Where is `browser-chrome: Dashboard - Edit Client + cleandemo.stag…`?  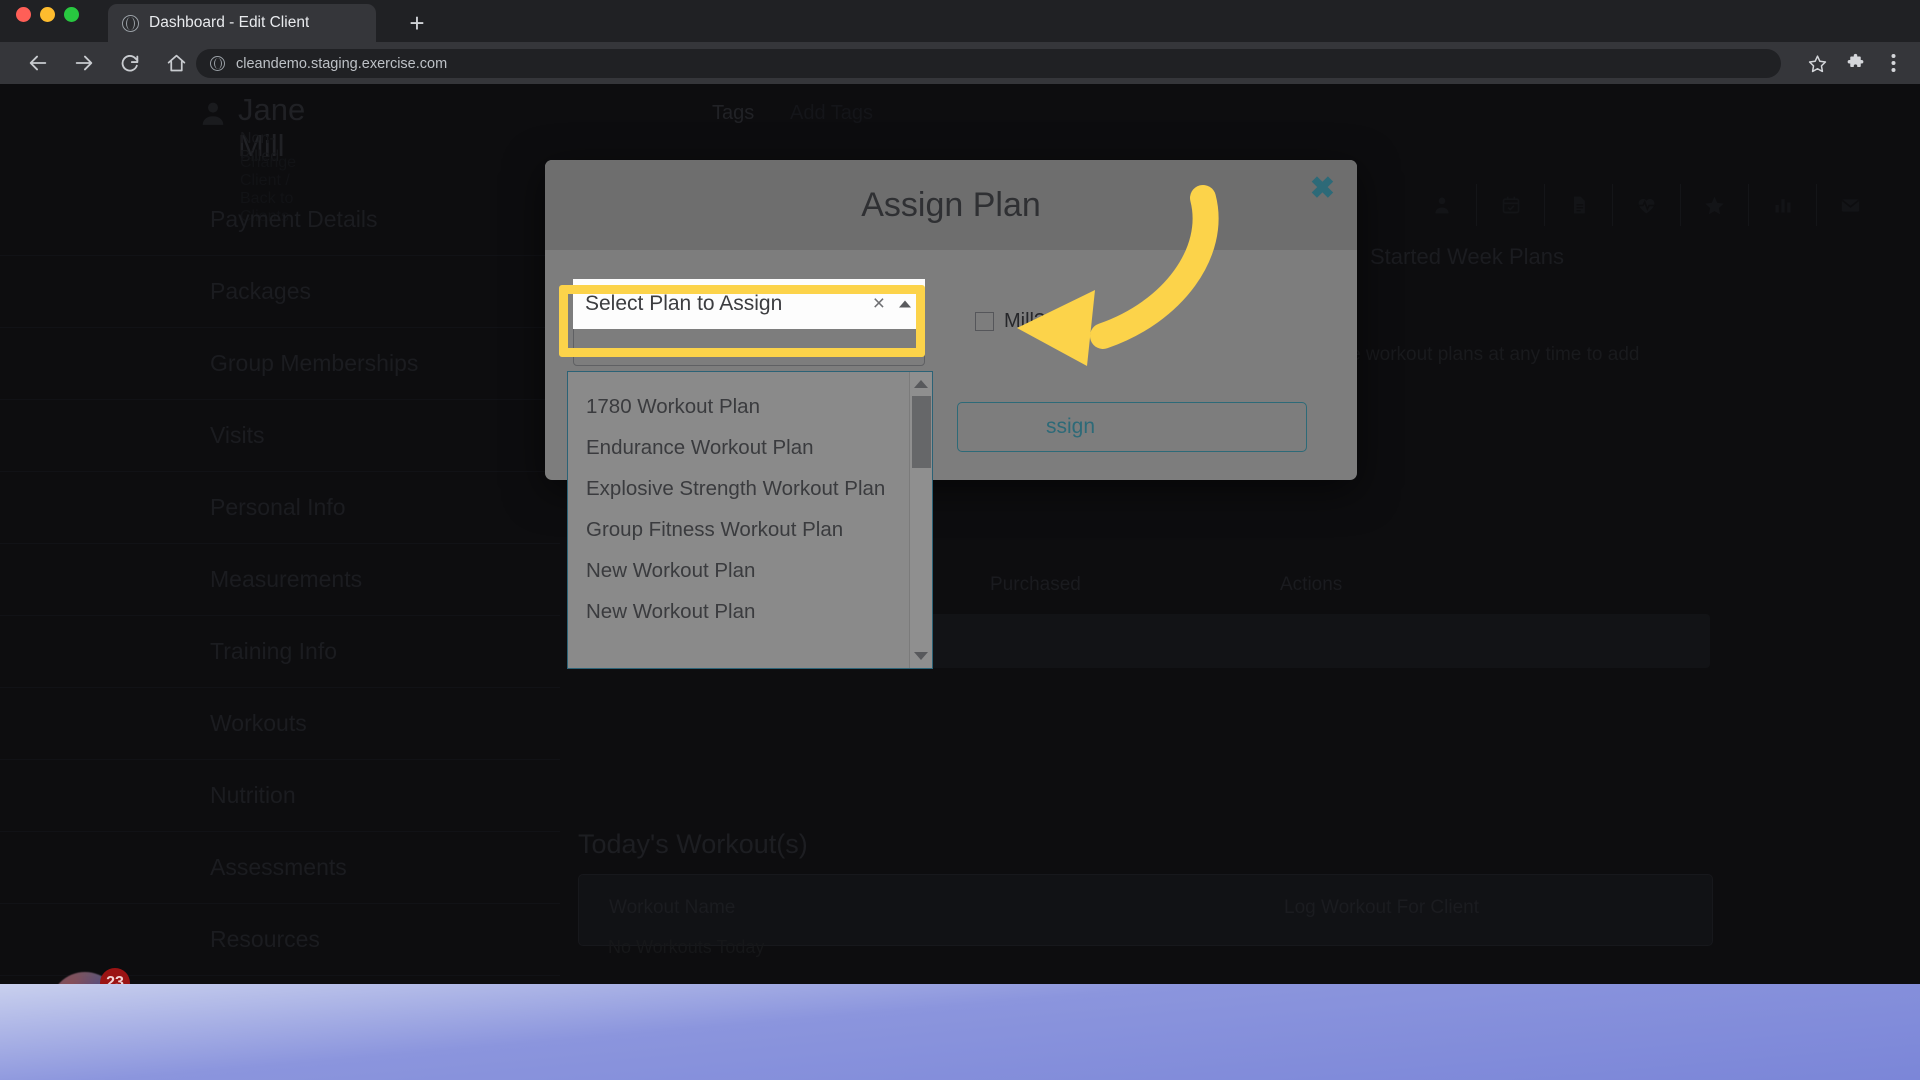
browser-chrome: Dashboard - Edit Client + cleandemo.stag… is located at coordinates (960, 42).